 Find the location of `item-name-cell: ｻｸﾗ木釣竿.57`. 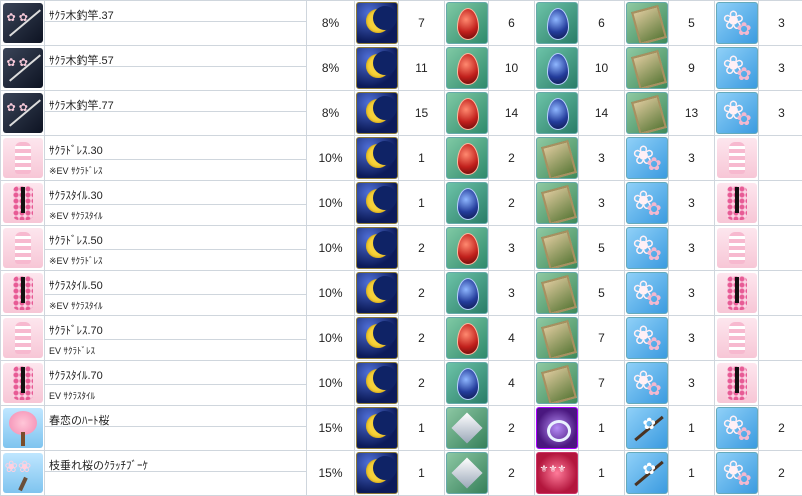

item-name-cell: ｻｸﾗ木釣竿.57 is located at coordinates (176, 68).